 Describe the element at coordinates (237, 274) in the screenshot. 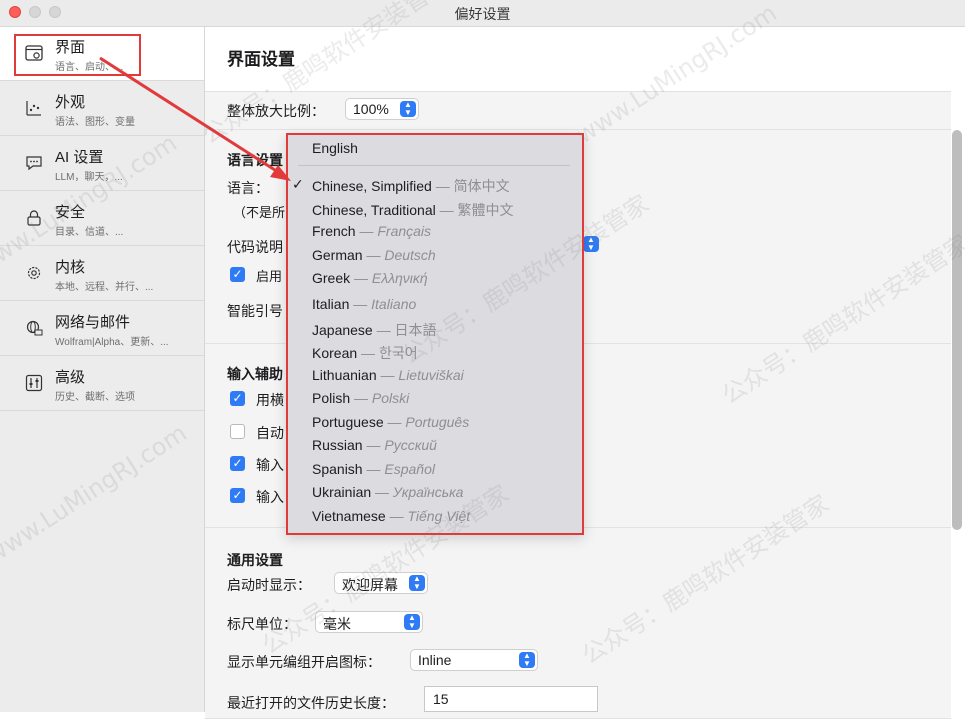

I see `enable-checkbox: ✓` at that location.